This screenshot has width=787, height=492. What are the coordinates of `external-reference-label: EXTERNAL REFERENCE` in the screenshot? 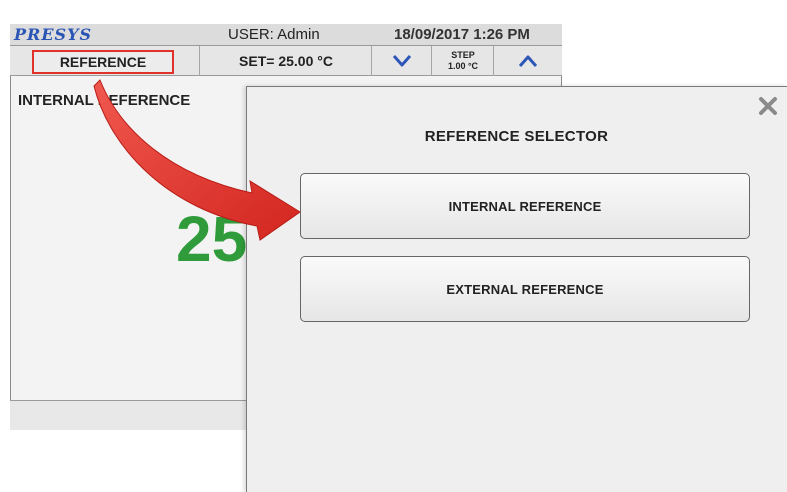 It's located at (525, 289).